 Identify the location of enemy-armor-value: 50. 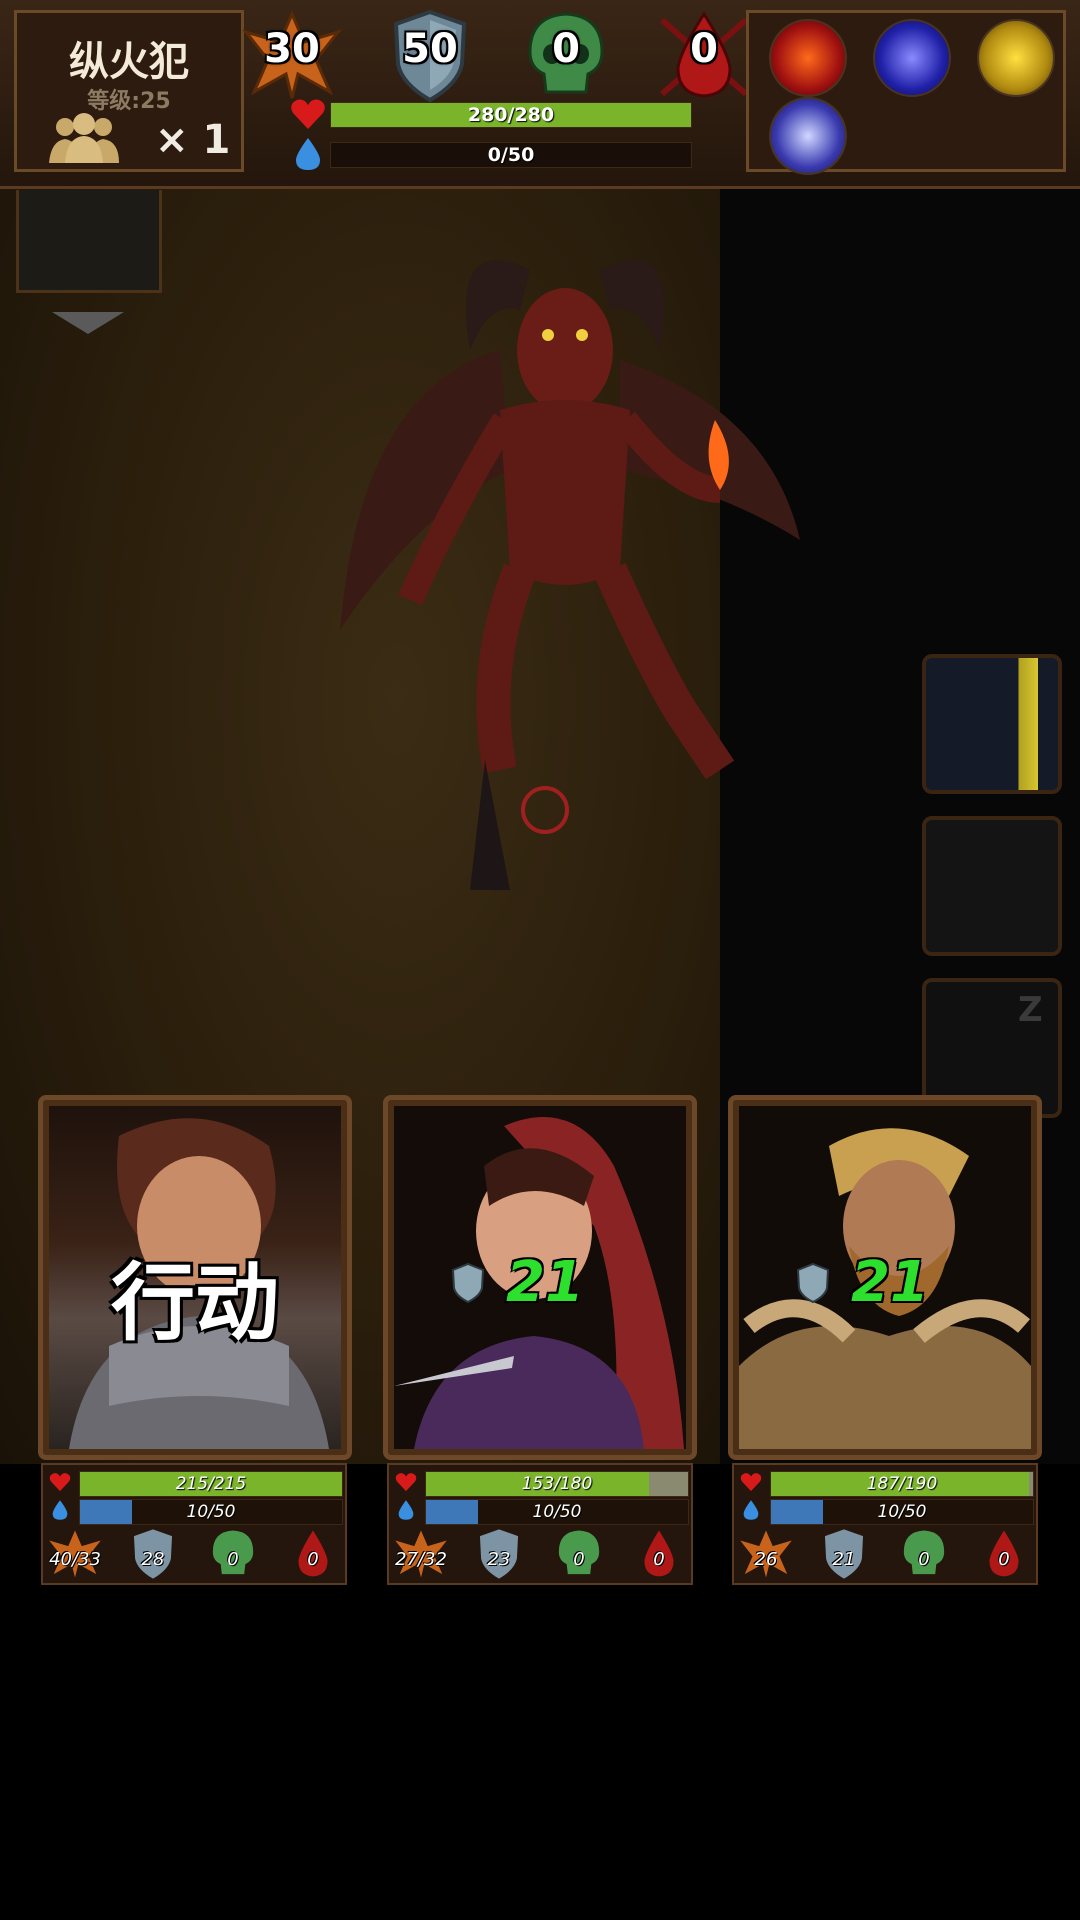
(430, 49).